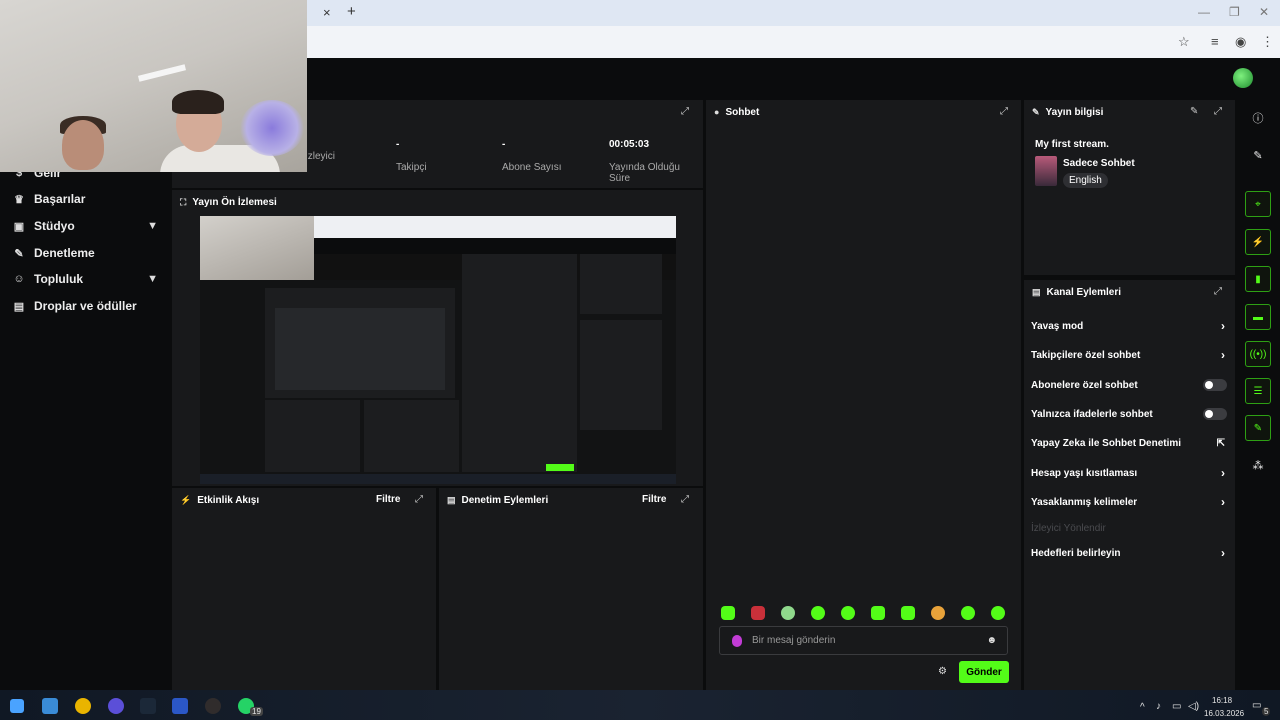 This screenshot has height=720, width=1280. What do you see at coordinates (87, 306) in the screenshot?
I see `sidebar-item-drops: ▤ Droplar ve ödüller` at bounding box center [87, 306].